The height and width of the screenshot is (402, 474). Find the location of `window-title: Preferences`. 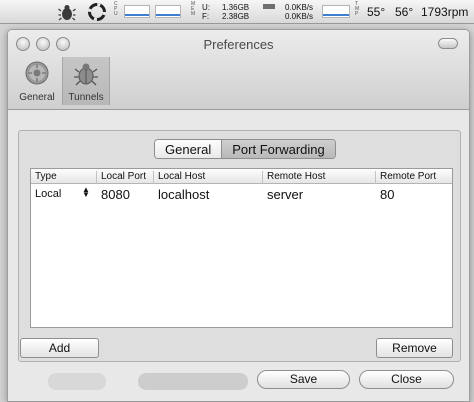

window-title: Preferences is located at coordinates (238, 44).